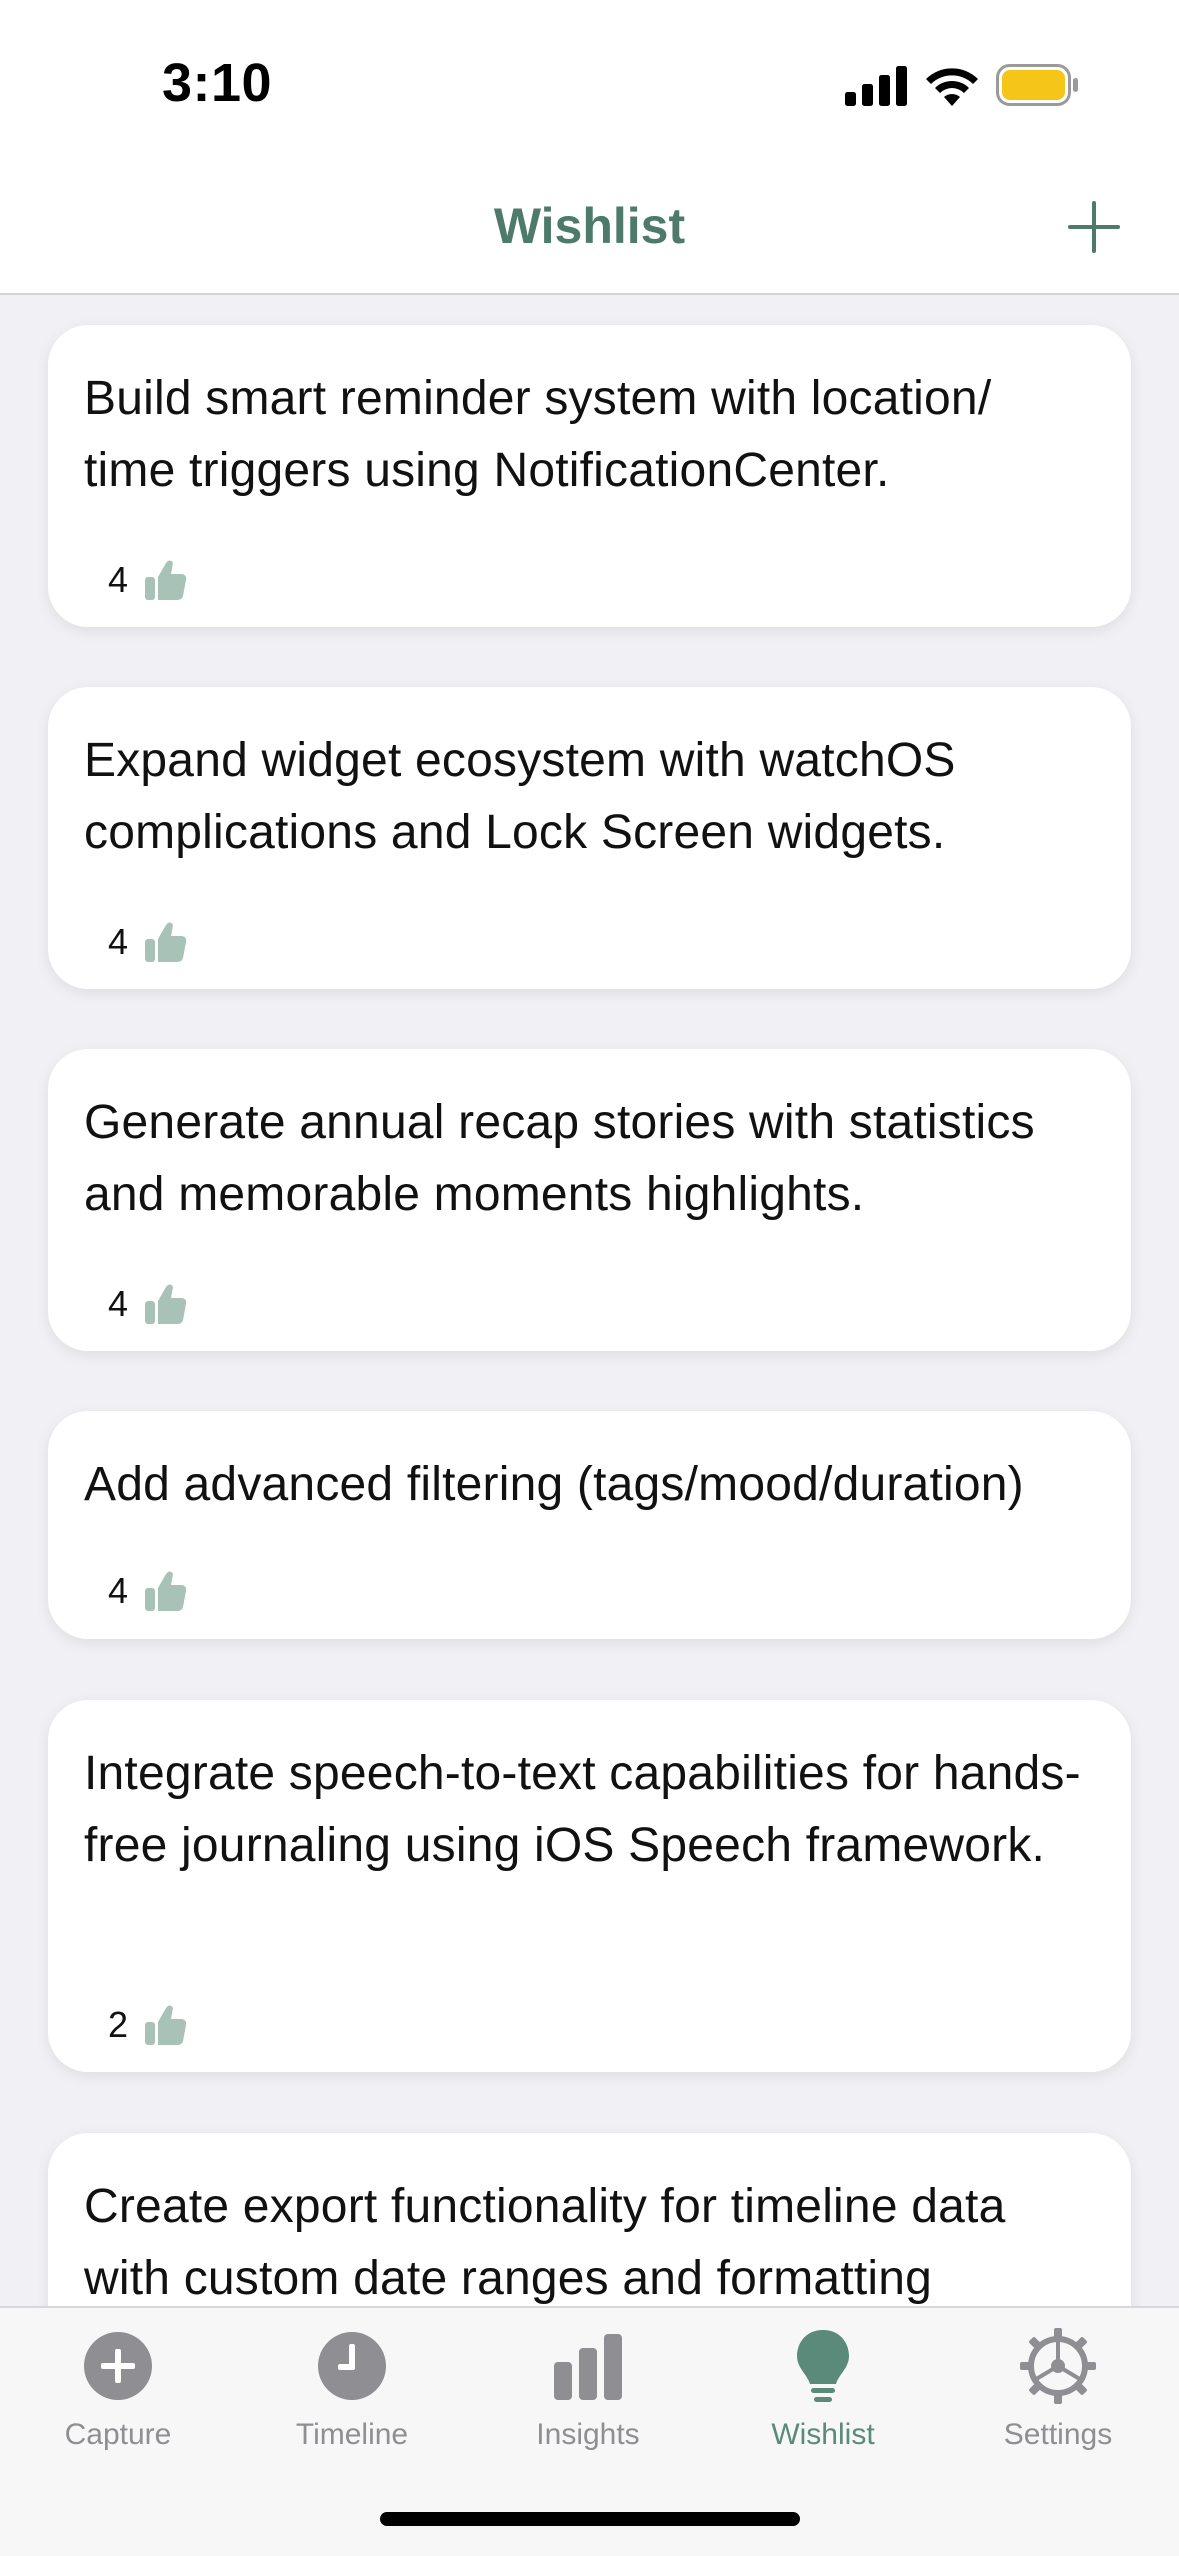 The height and width of the screenshot is (2556, 1179). Describe the element at coordinates (823, 2434) in the screenshot. I see `tab-label: Wishlist` at that location.